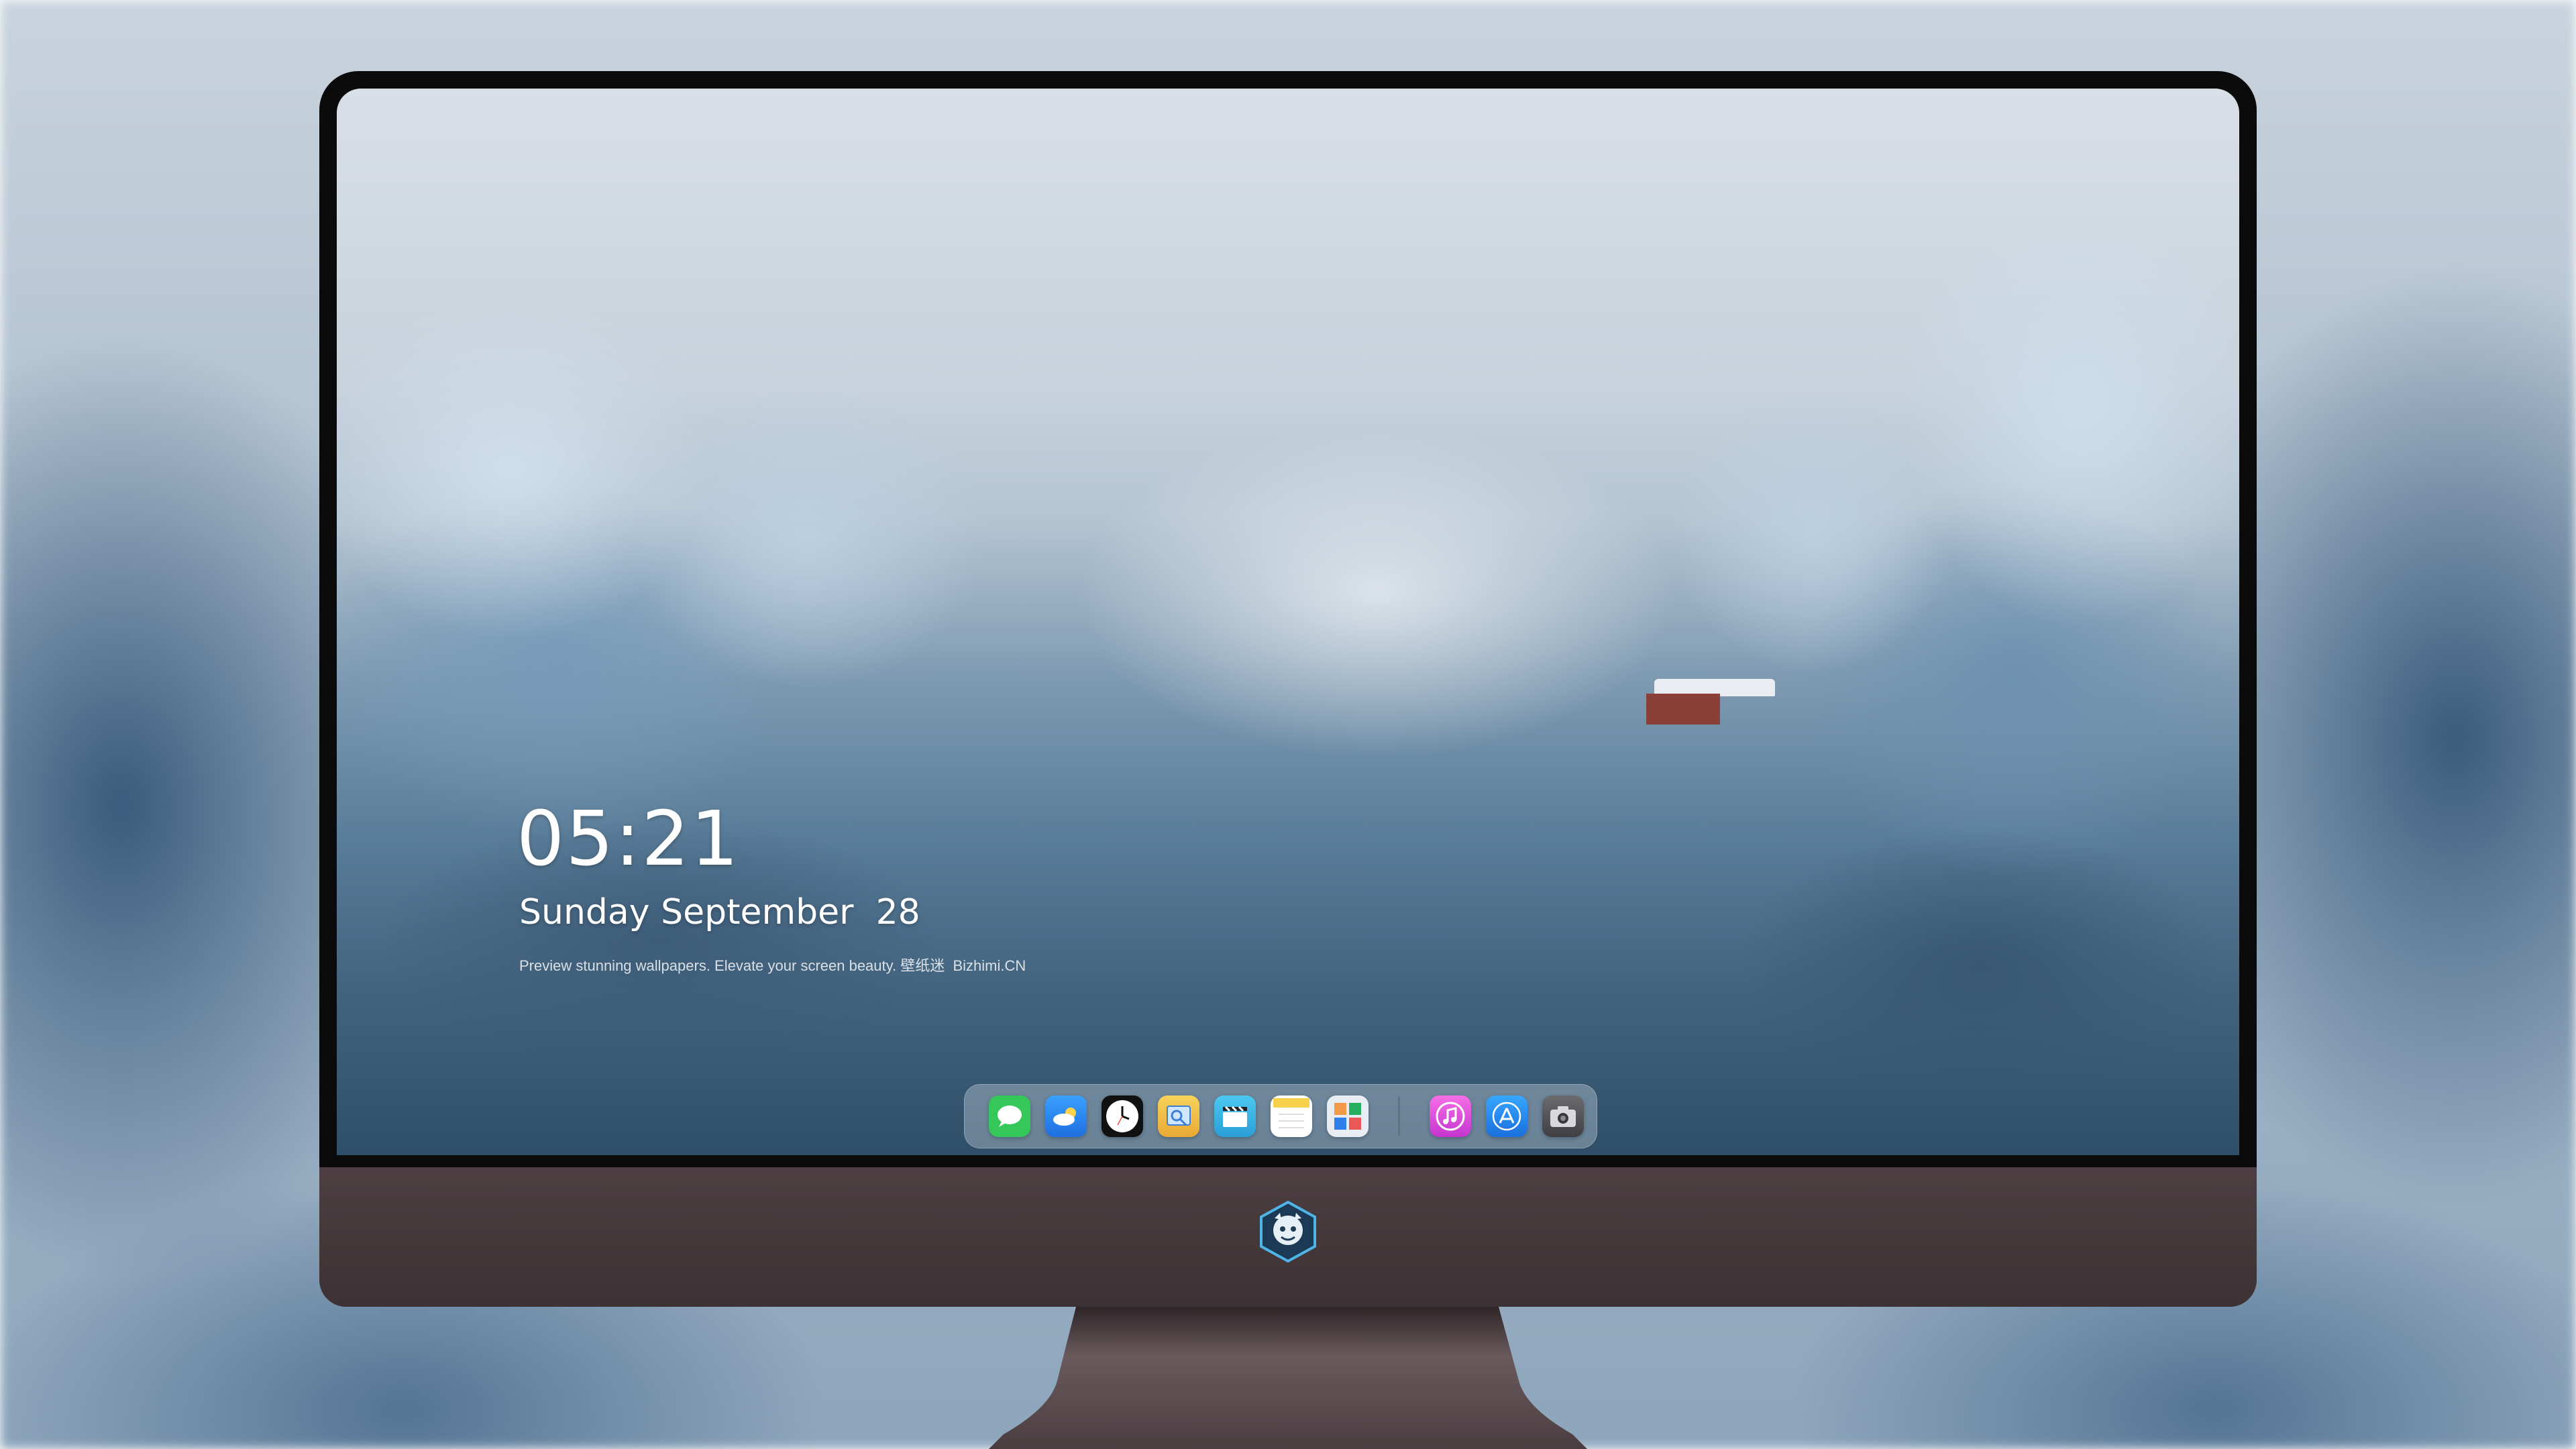 Image resolution: width=2576 pixels, height=1449 pixels. I want to click on camera-icon, so click(1563, 1116).